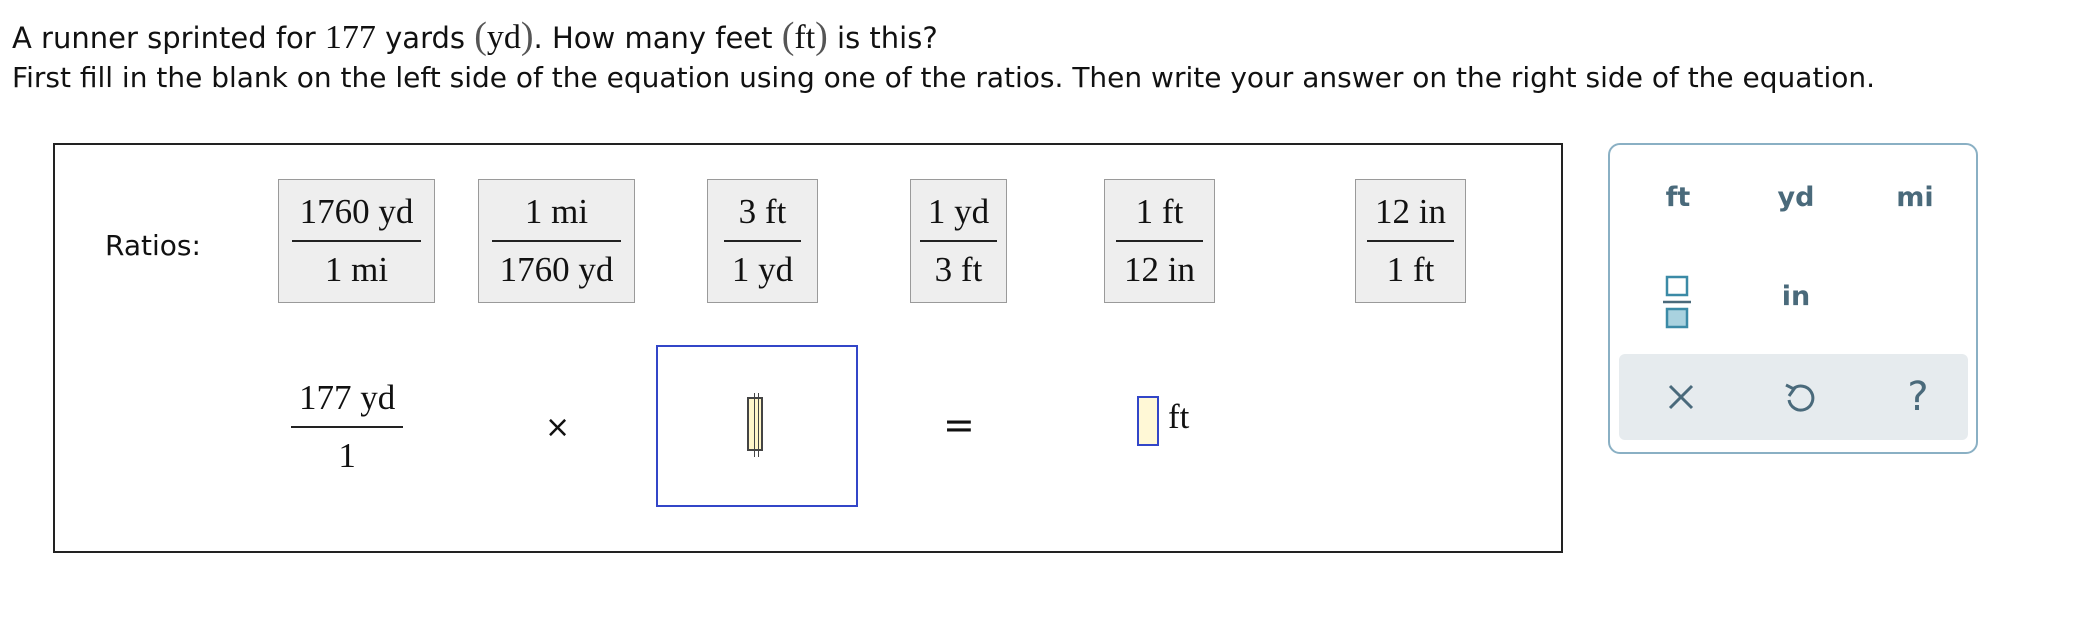 This screenshot has height=644, width=2074. Describe the element at coordinates (1148, 421) in the screenshot. I see `answer-input` at that location.